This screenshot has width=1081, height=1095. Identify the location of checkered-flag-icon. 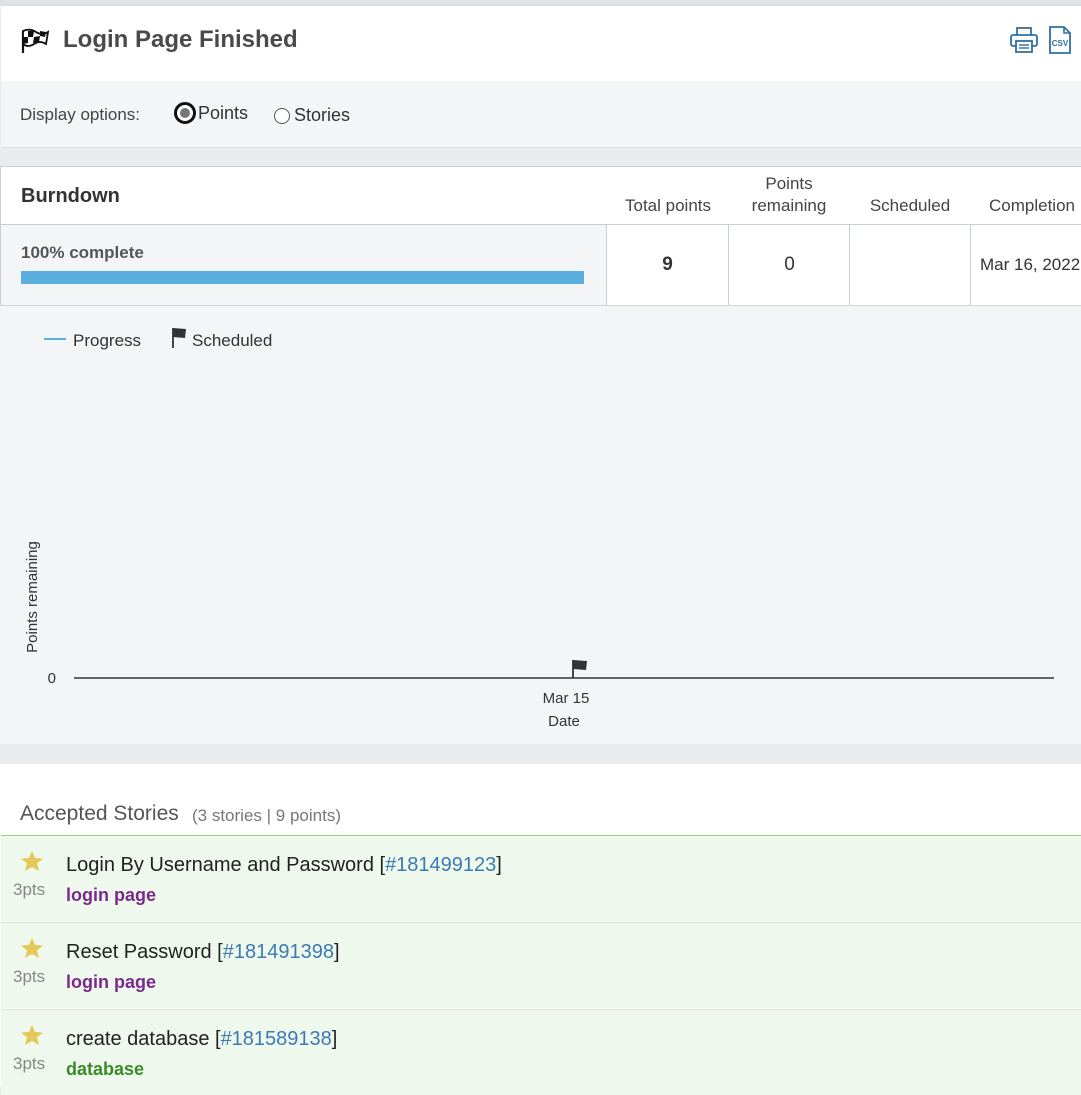
(35, 43).